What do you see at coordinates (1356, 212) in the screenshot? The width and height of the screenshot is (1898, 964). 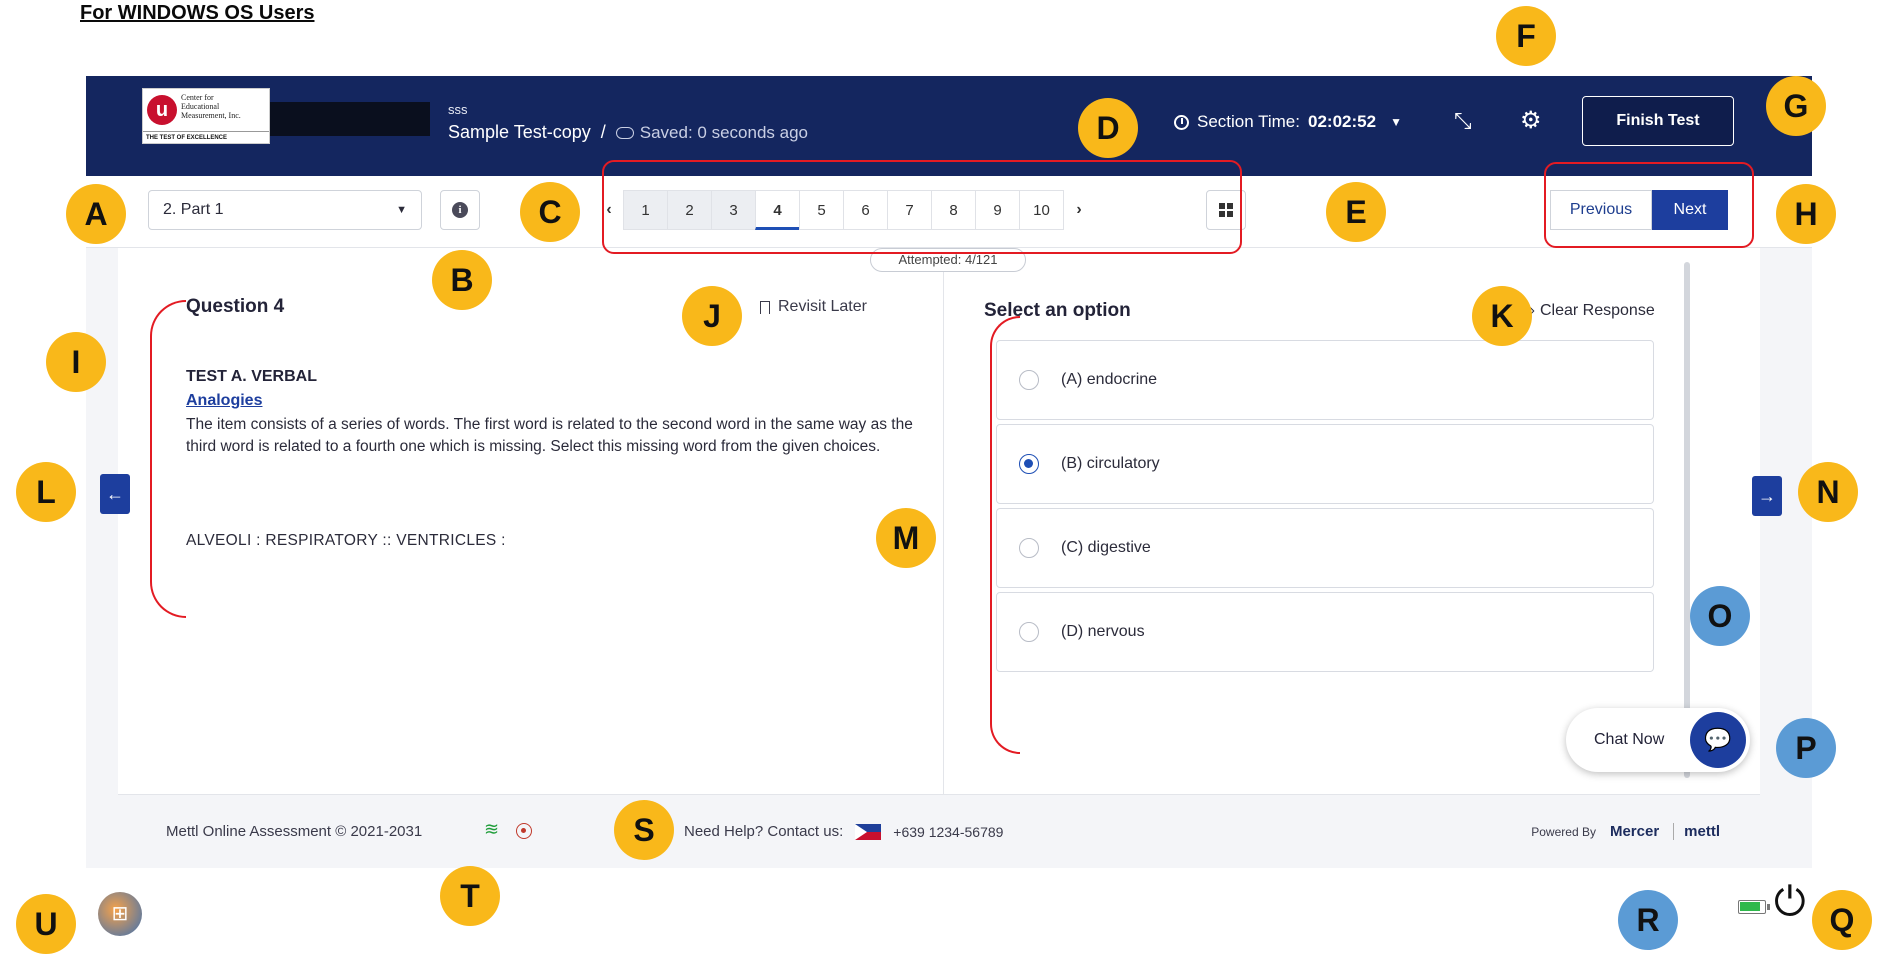 I see `callout-e: E` at bounding box center [1356, 212].